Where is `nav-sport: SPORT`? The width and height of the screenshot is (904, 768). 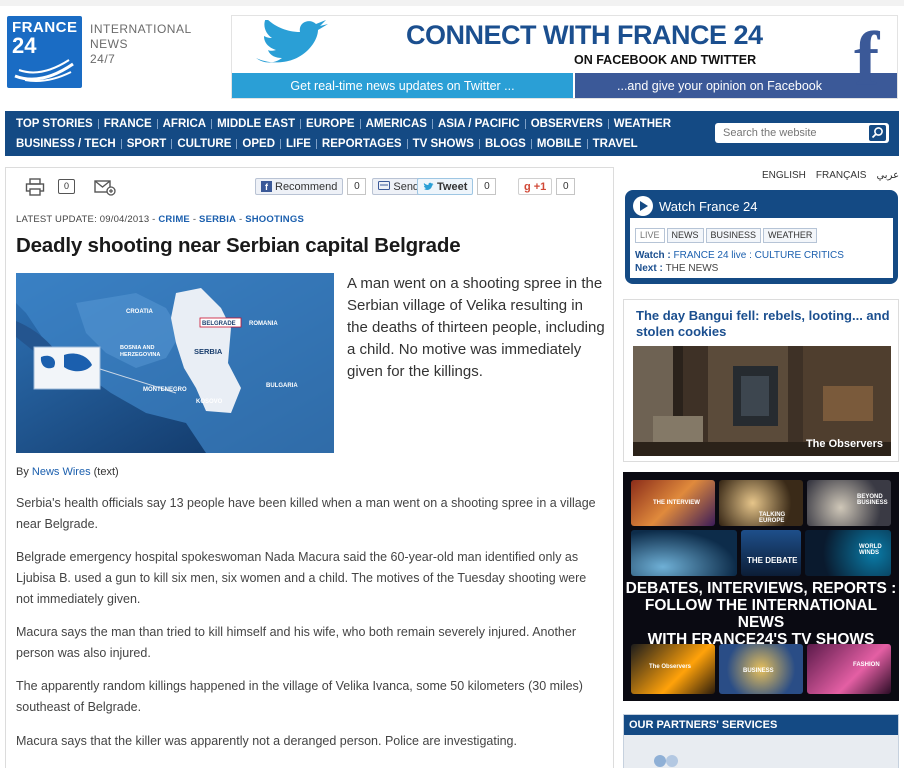 nav-sport: SPORT is located at coordinates (147, 144).